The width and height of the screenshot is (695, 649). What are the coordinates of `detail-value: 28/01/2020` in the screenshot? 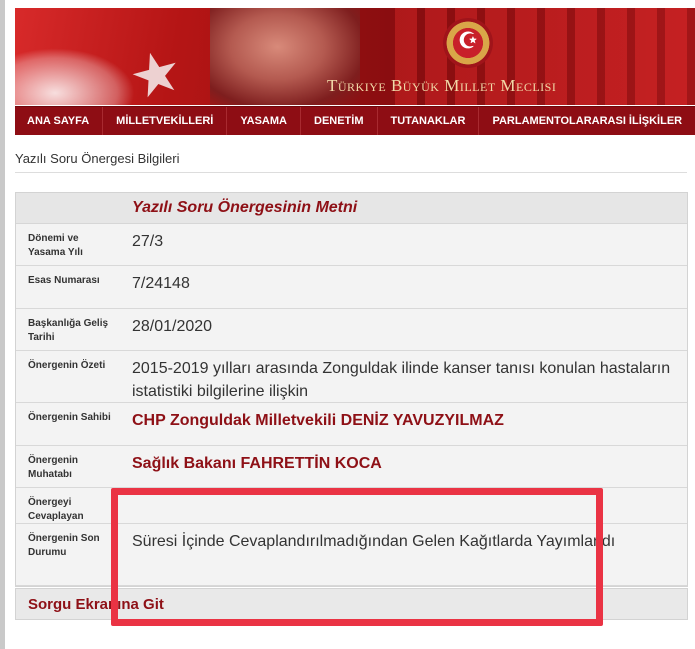 It's located at (172, 326).